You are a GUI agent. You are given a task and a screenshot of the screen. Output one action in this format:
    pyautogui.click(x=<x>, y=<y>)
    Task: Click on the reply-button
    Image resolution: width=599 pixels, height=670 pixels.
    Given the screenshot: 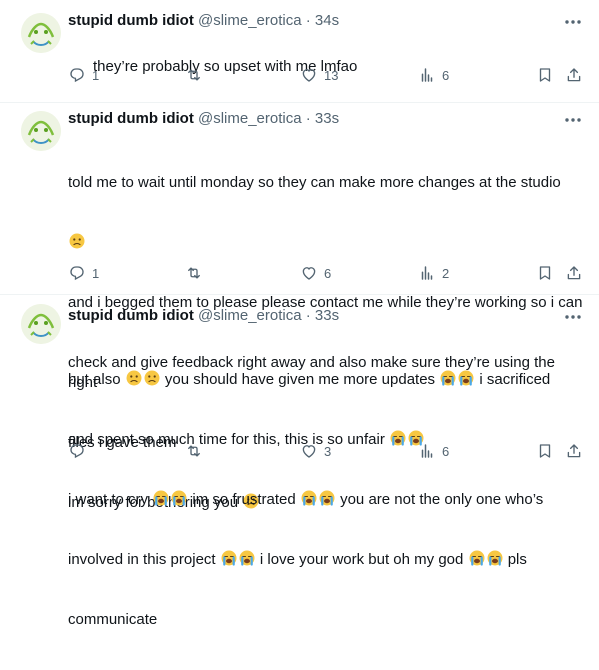 What is the action you would take?
    pyautogui.click(x=80, y=451)
    